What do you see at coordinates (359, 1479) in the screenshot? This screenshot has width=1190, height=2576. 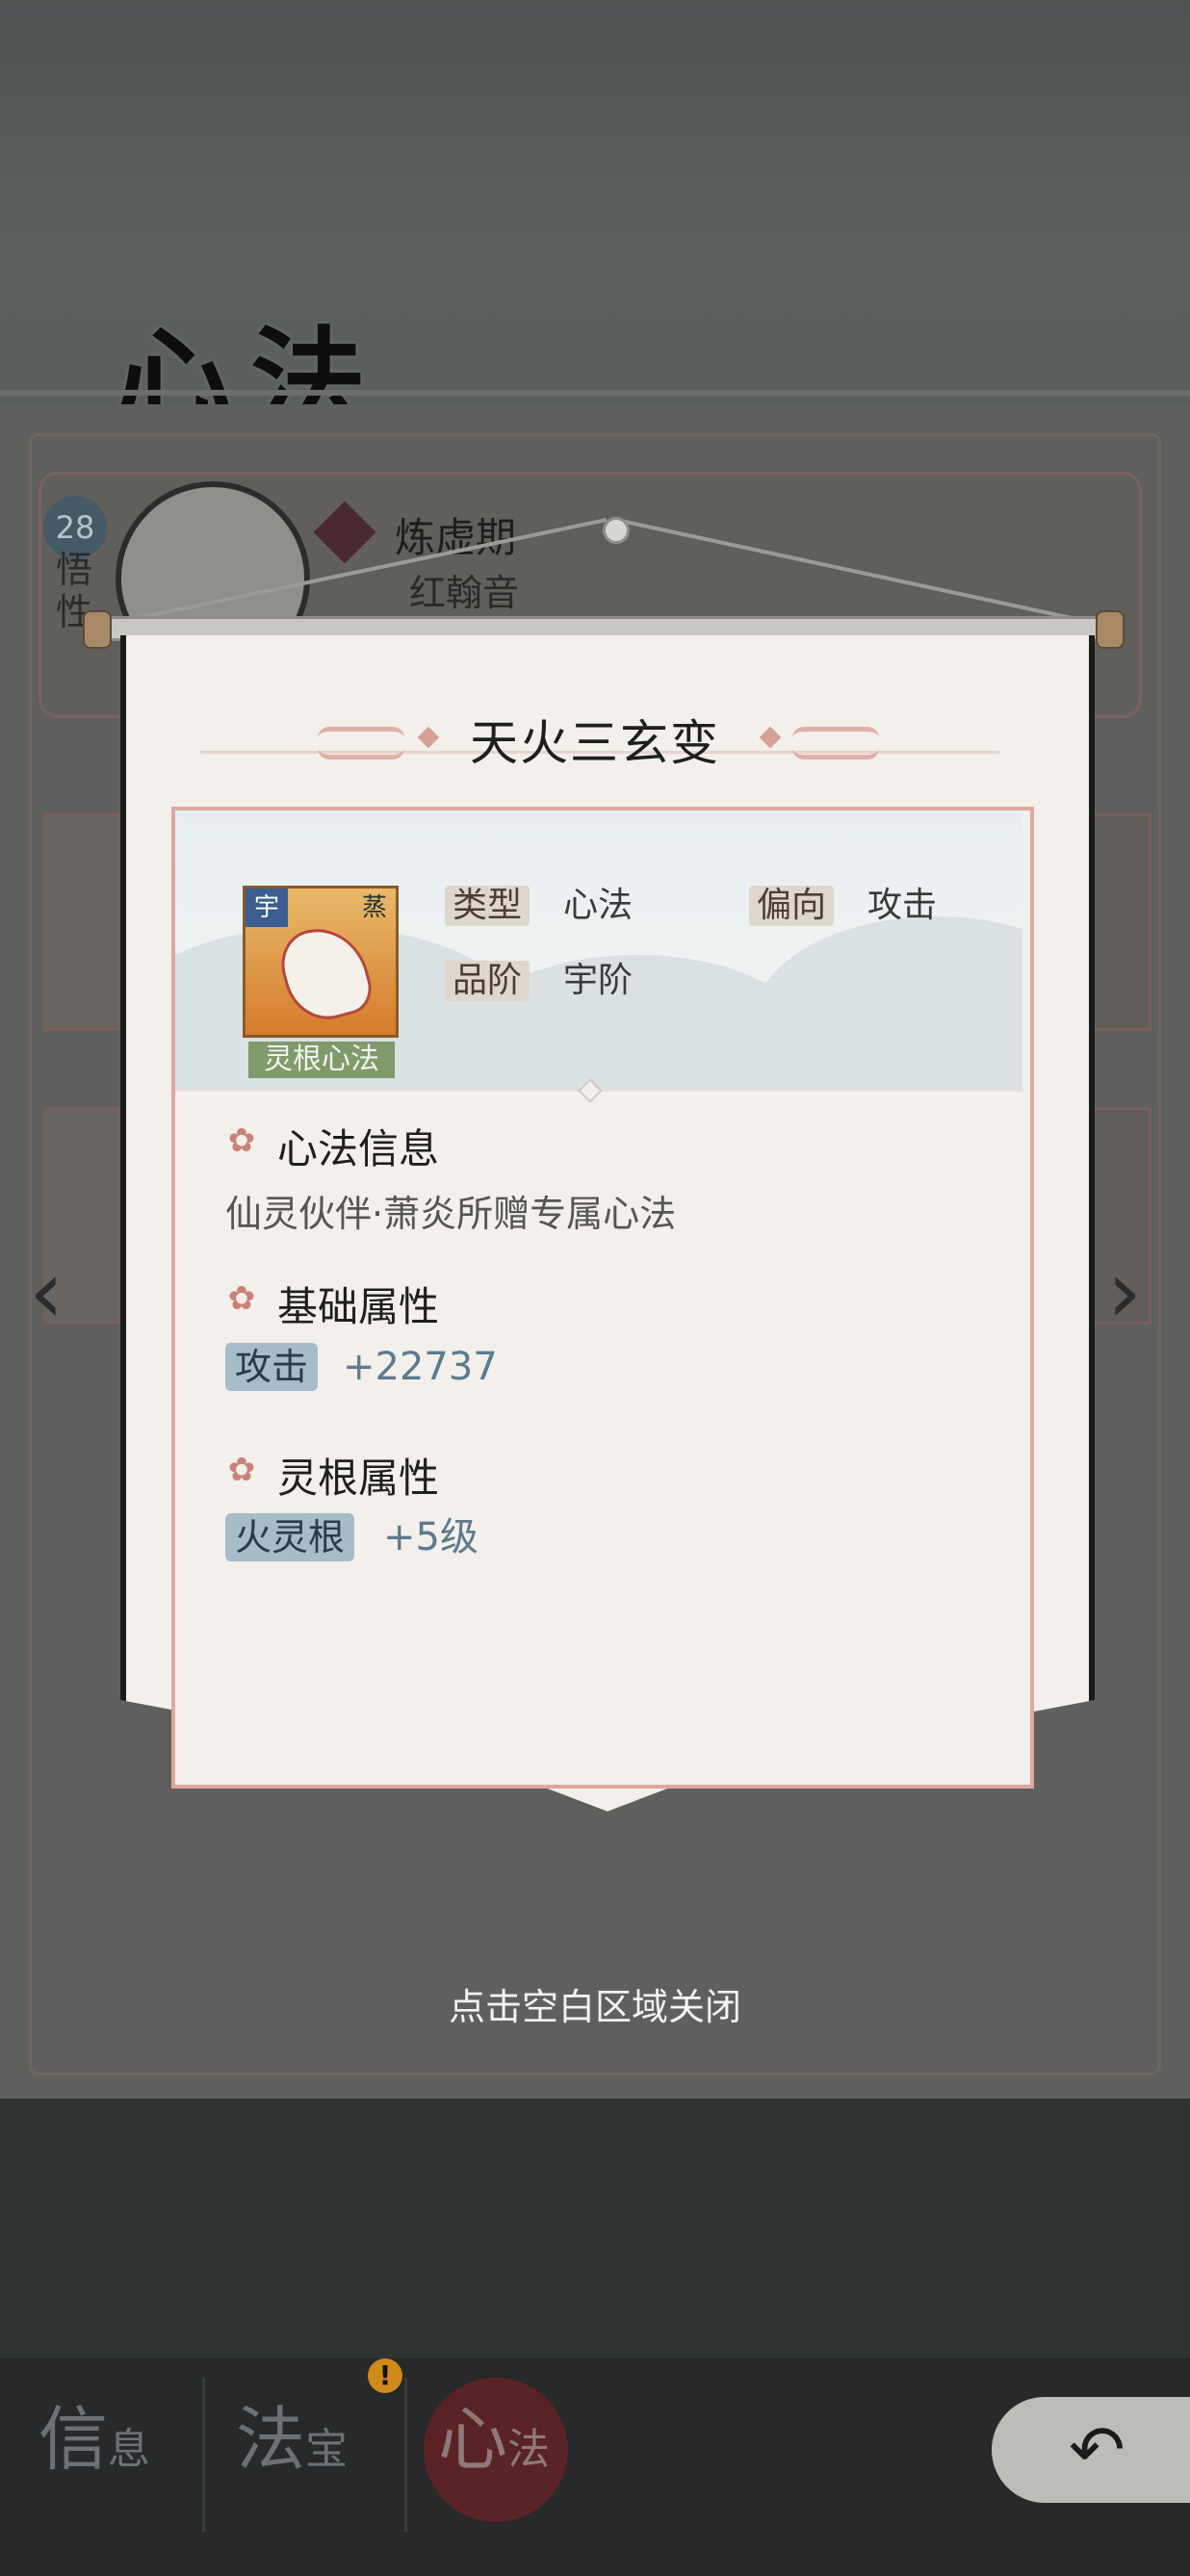 I see `section-root-title: 灵根属性` at bounding box center [359, 1479].